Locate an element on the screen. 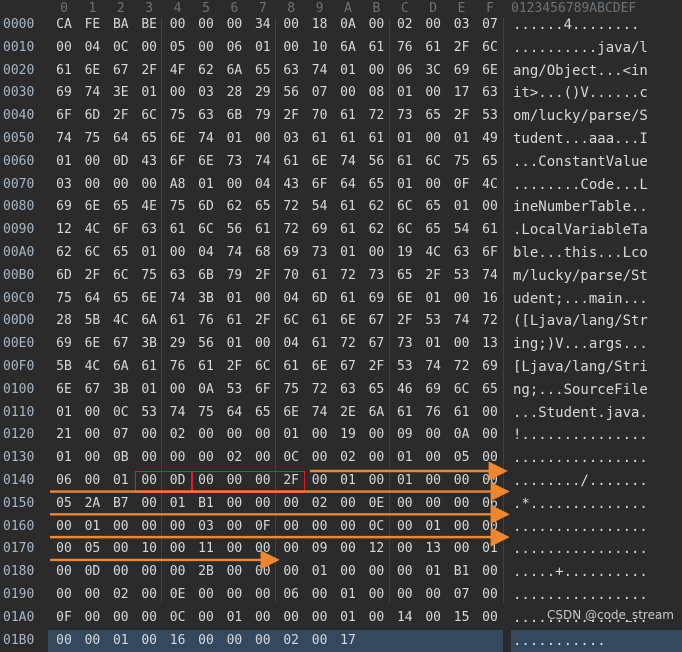 This screenshot has height=652, width=682. hex-byte: 02 is located at coordinates (405, 25).